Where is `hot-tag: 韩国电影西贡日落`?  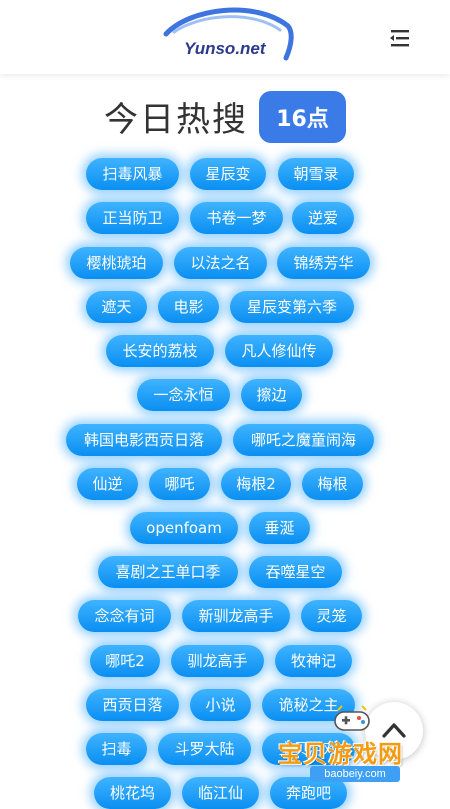 hot-tag: 韩国电影西贡日落 is located at coordinates (144, 440).